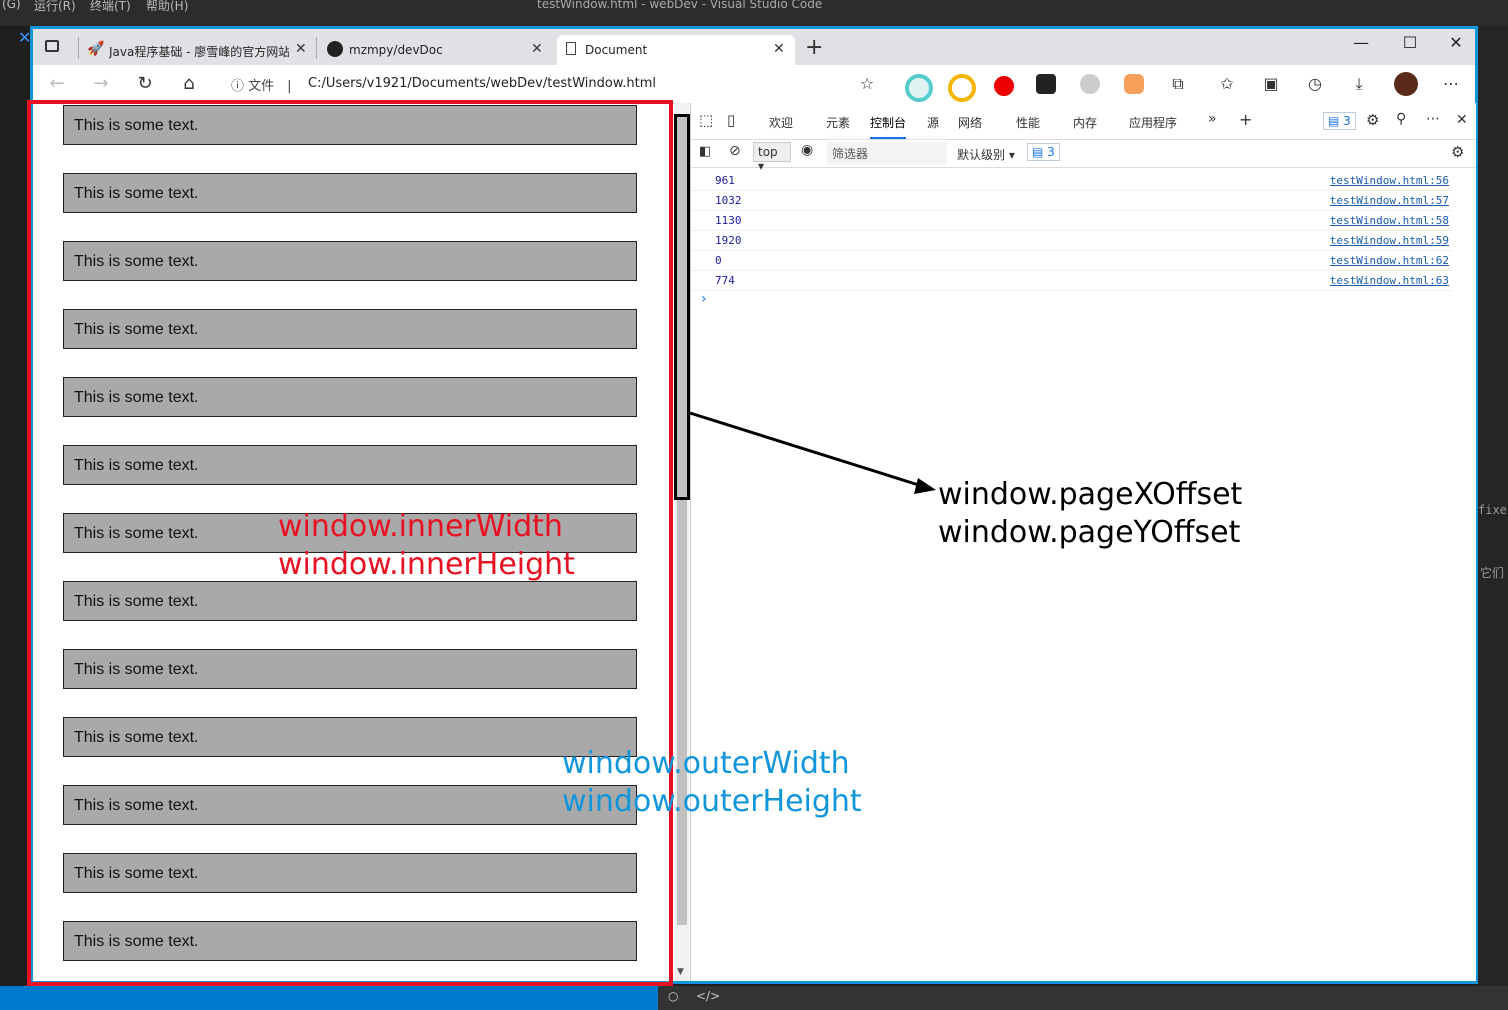  What do you see at coordinates (426, 564) in the screenshot?
I see `inner-height-label: window.innerHeight` at bounding box center [426, 564].